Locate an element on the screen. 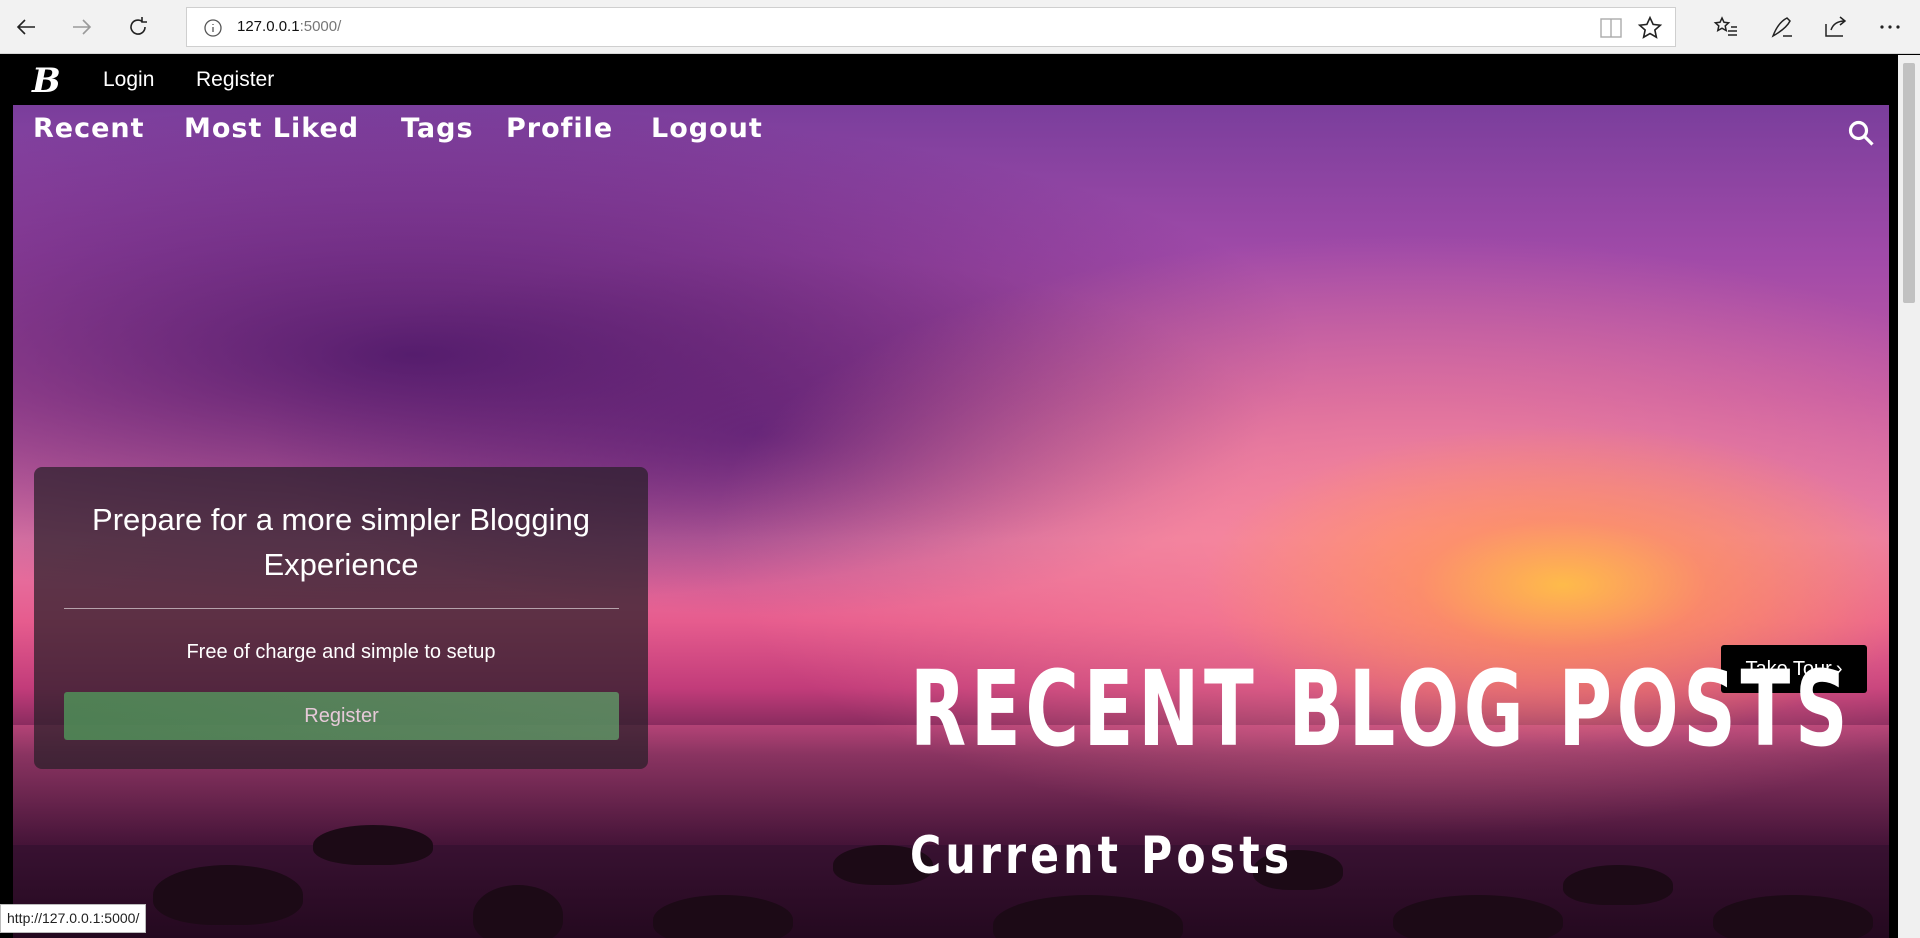  hero-headline: RECENT BLOG POSTS is located at coordinates (1381, 709).